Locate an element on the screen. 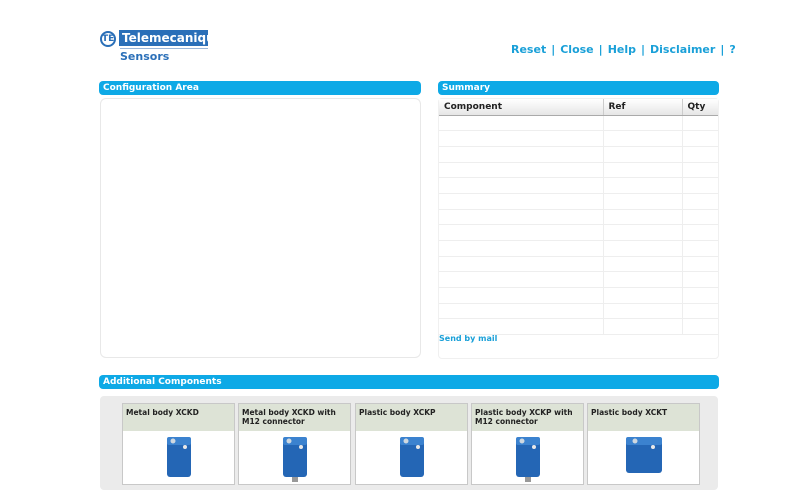 The height and width of the screenshot is (500, 800). disclaimer-link: Disclaimer is located at coordinates (682, 49).